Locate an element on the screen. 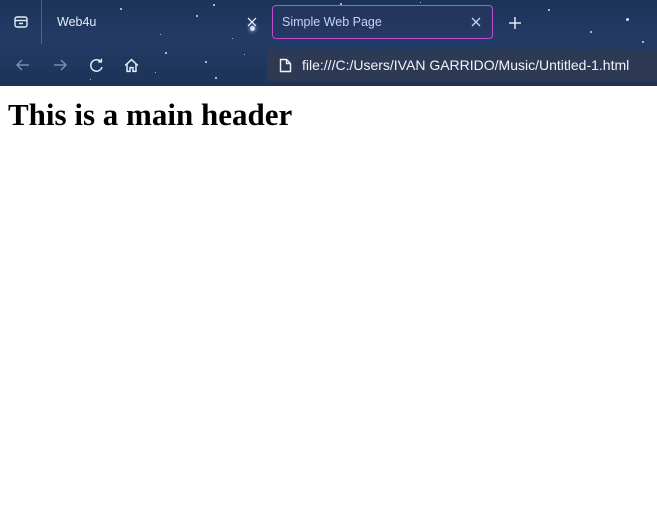 The width and height of the screenshot is (657, 524). new-tab-button is located at coordinates (515, 23).